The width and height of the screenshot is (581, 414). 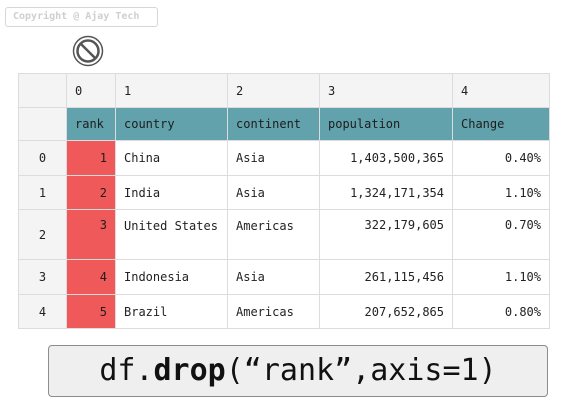 I want to click on code-arguments: (“rank”,axis=1), so click(x=361, y=370).